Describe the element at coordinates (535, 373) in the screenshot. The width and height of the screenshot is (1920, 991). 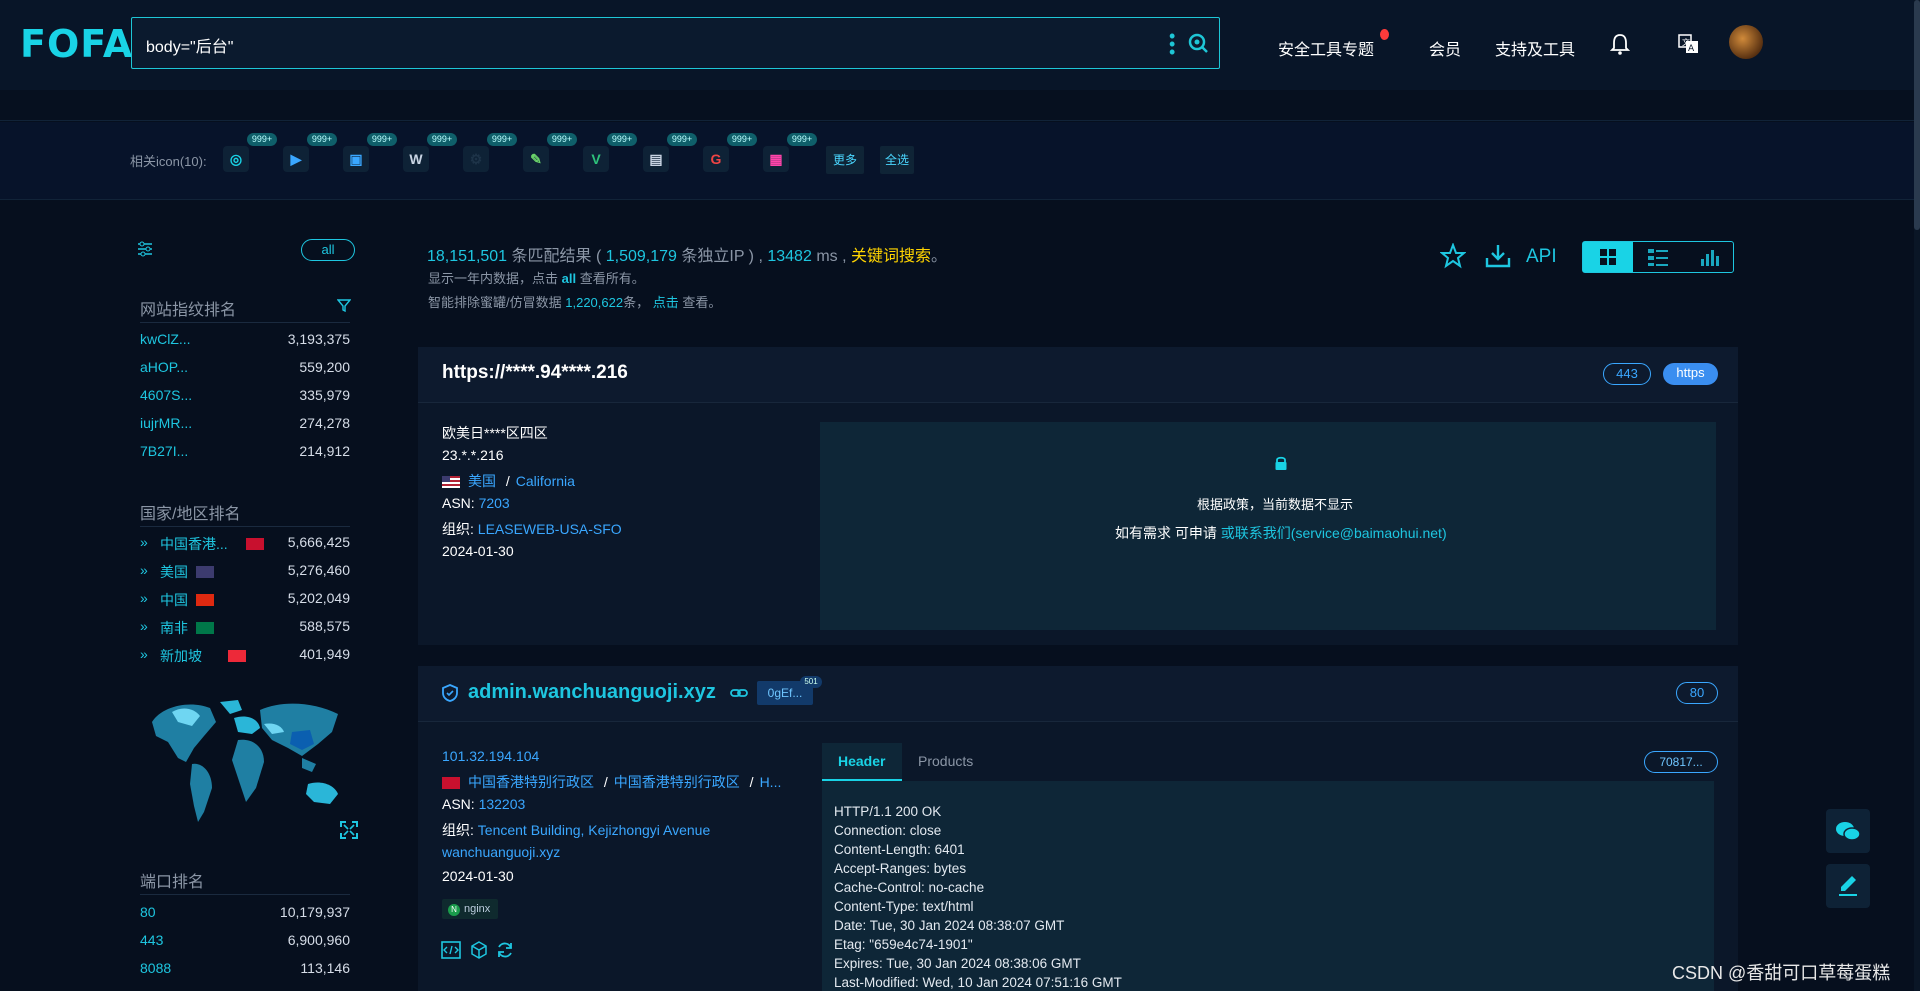
I see `result-1-title: https://****.94****.216` at that location.